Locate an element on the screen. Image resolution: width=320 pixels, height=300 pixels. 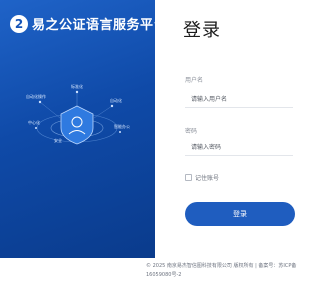
shield-icon is located at coordinates (77, 125).